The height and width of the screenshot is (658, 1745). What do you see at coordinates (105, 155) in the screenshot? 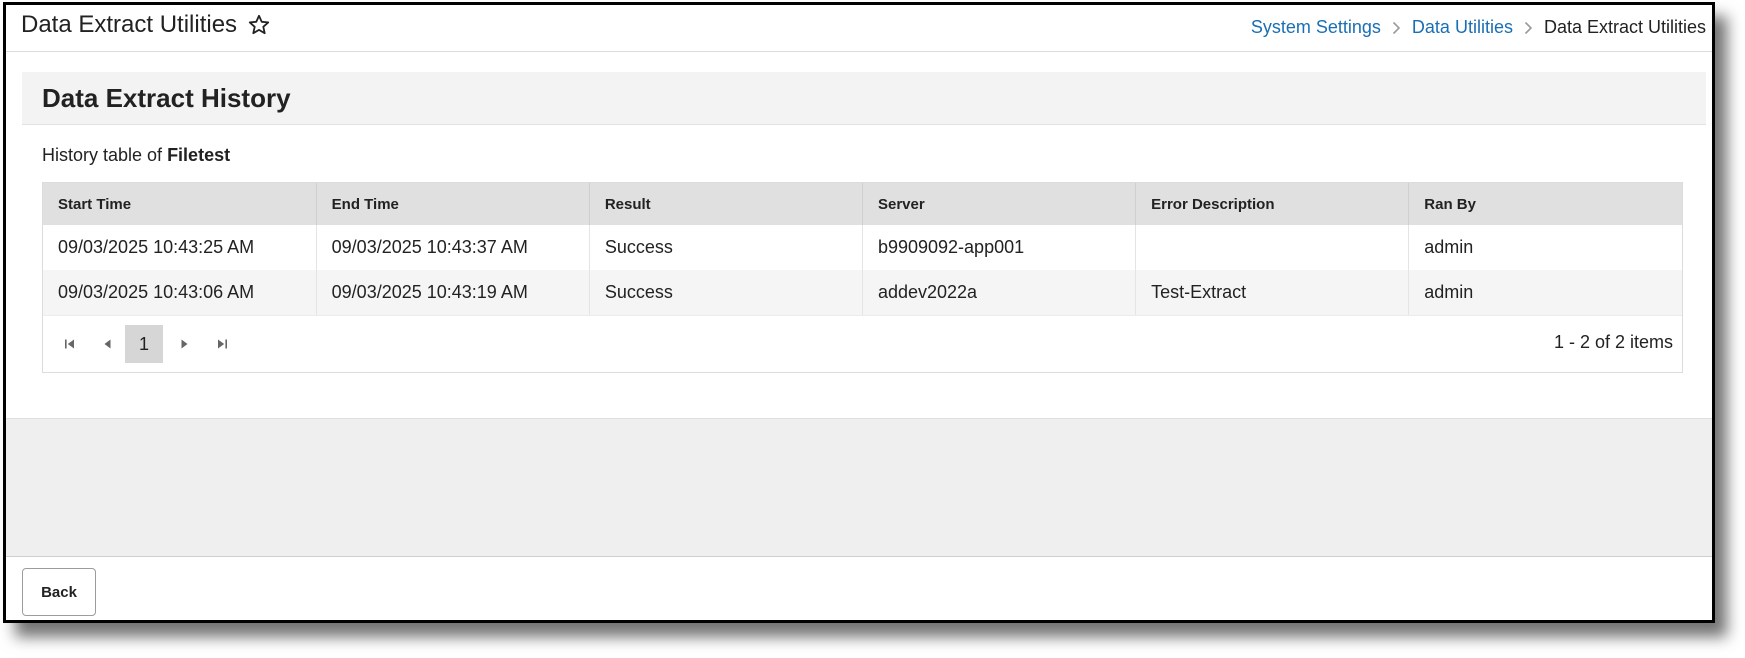
I see `subtitle-prefix: History table of` at bounding box center [105, 155].